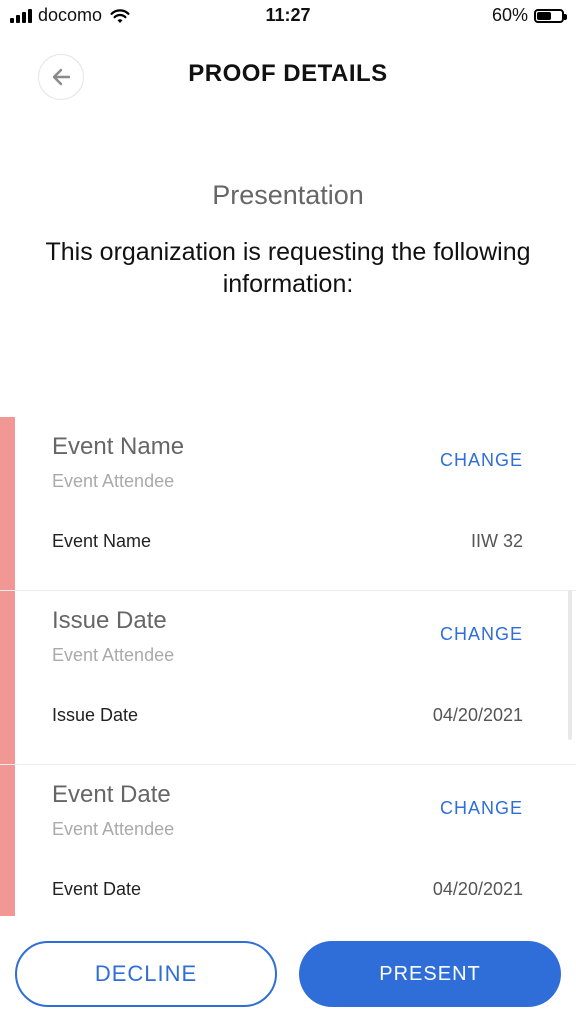  I want to click on battery-icon, so click(550, 15).